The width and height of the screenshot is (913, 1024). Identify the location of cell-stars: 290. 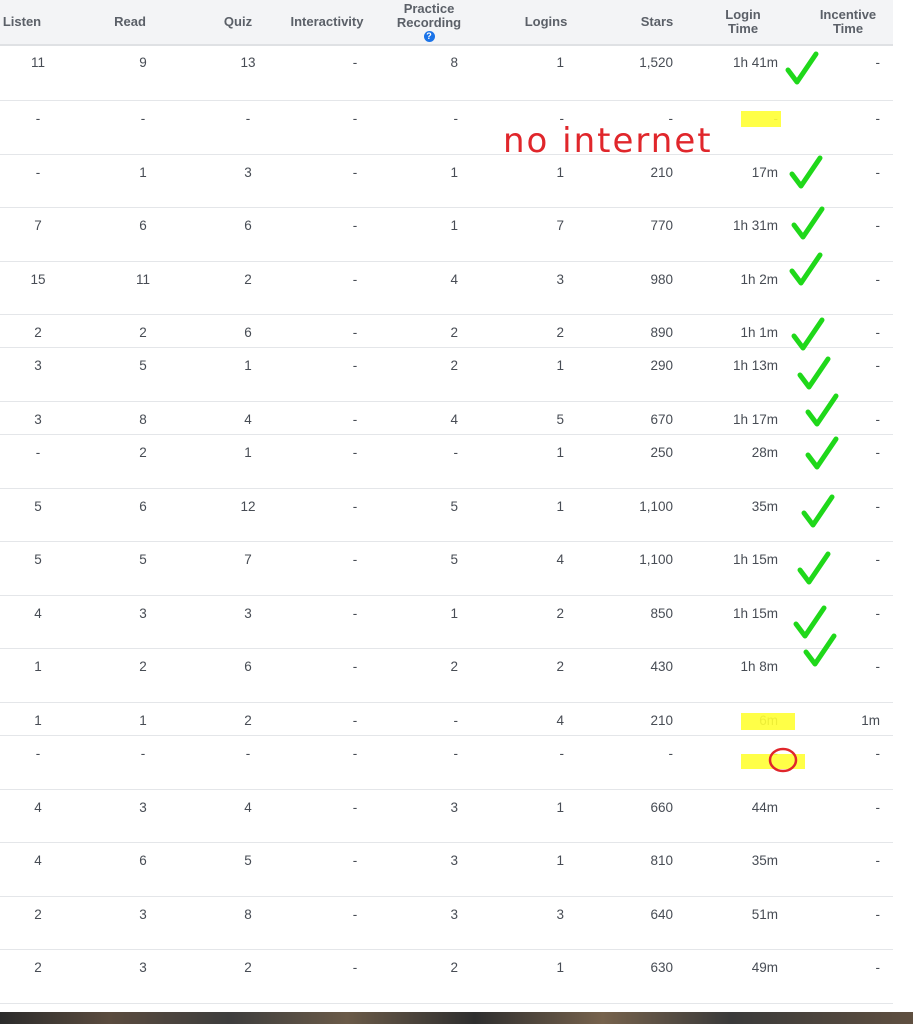
(661, 365).